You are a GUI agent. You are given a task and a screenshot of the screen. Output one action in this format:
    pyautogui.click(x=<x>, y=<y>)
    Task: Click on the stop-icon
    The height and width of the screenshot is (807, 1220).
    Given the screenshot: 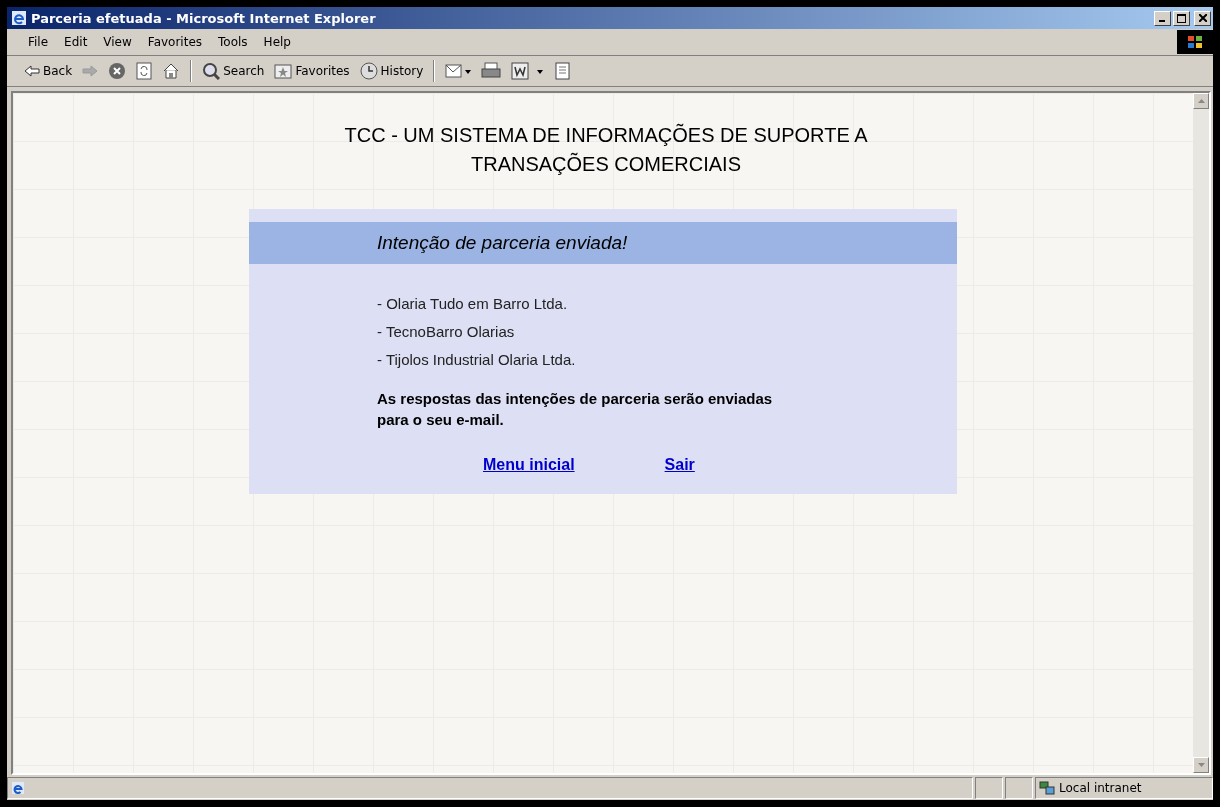 What is the action you would take?
    pyautogui.click(x=117, y=71)
    